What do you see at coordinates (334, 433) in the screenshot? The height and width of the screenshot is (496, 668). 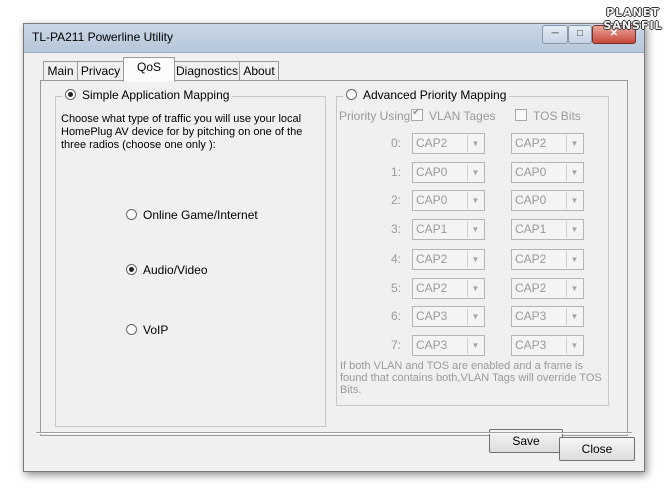 I see `footer-divider` at bounding box center [334, 433].